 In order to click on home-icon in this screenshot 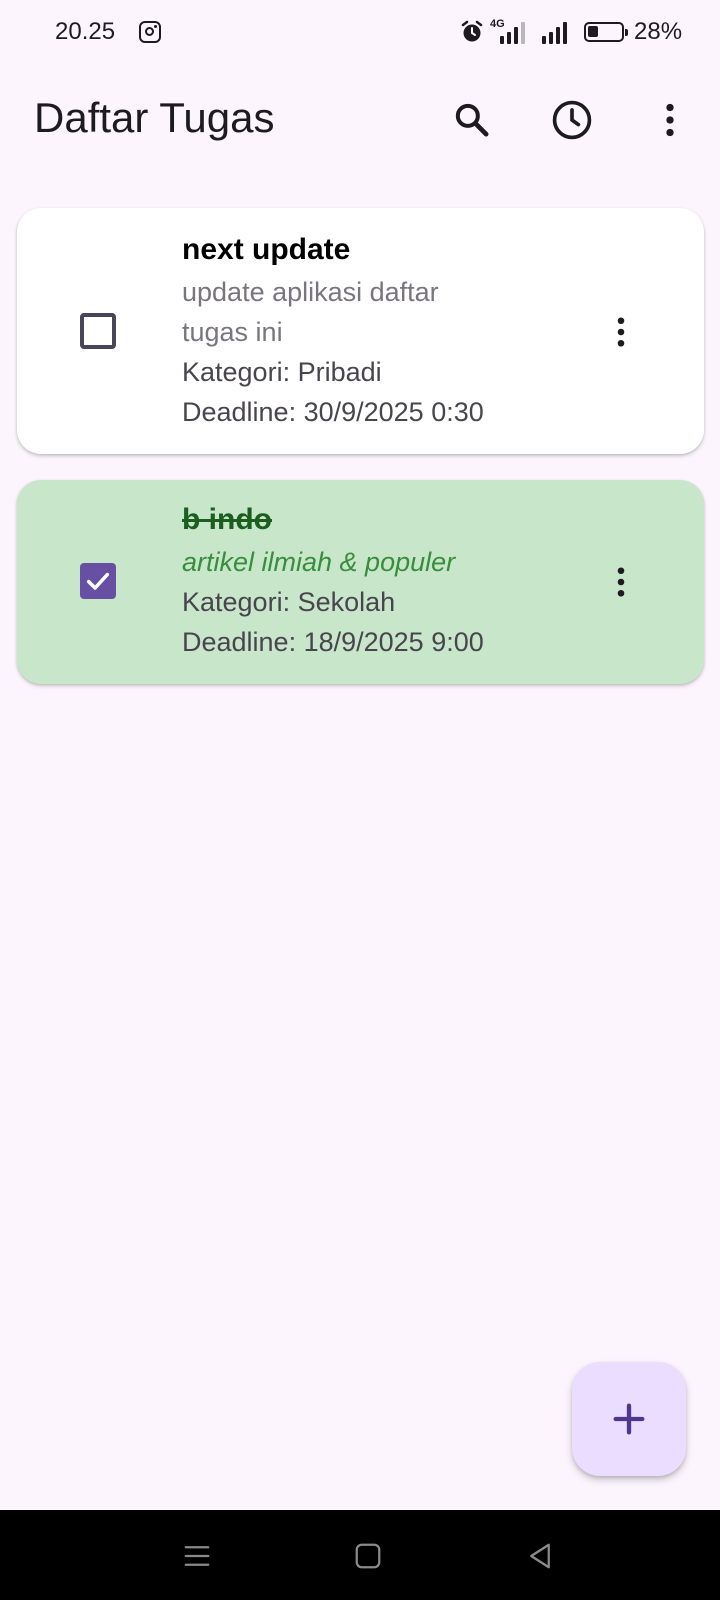, I will do `click(368, 1556)`.